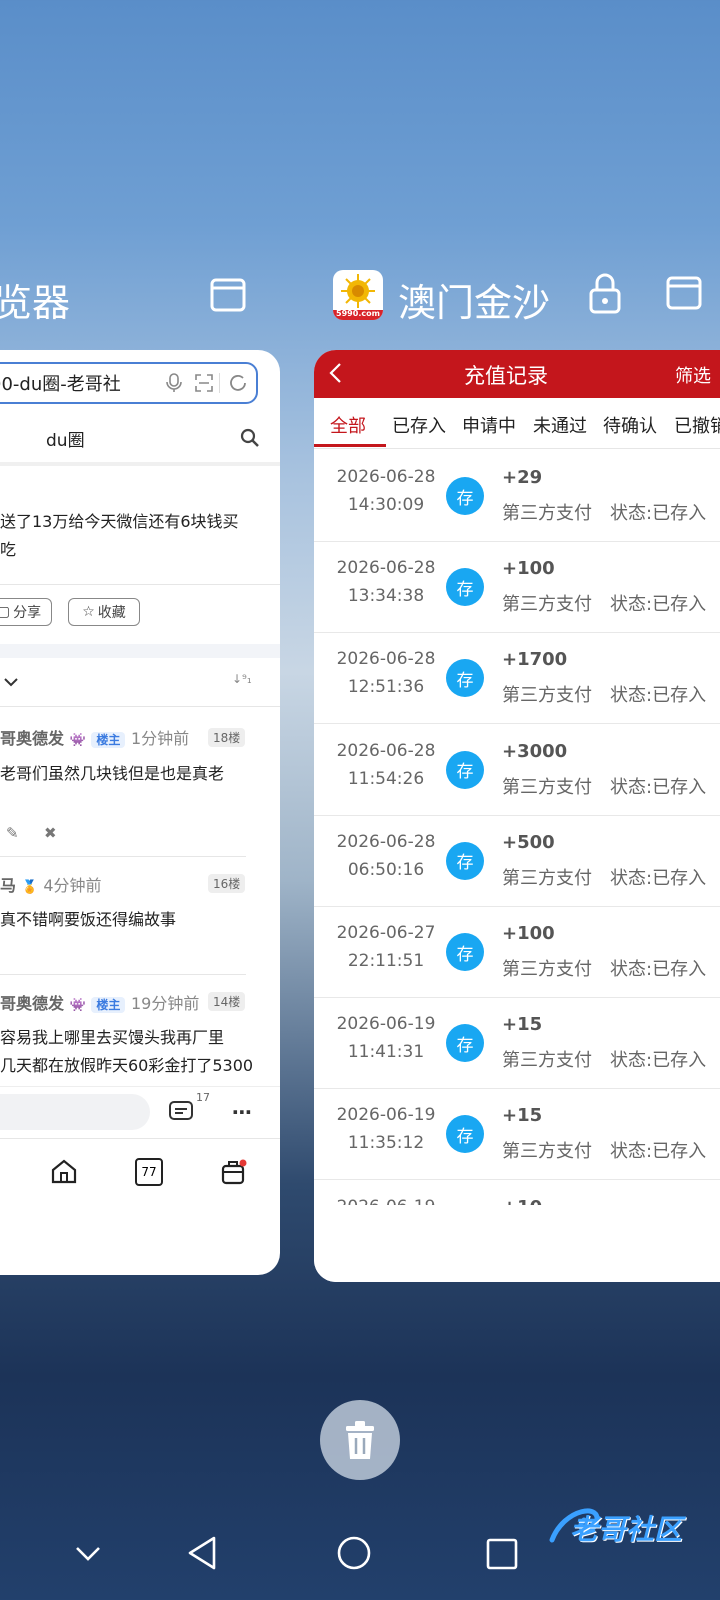  I want to click on record-row: 2026-06-28 14:30:09 存 +29 第三方支付 状态:已存入, so click(517, 495).